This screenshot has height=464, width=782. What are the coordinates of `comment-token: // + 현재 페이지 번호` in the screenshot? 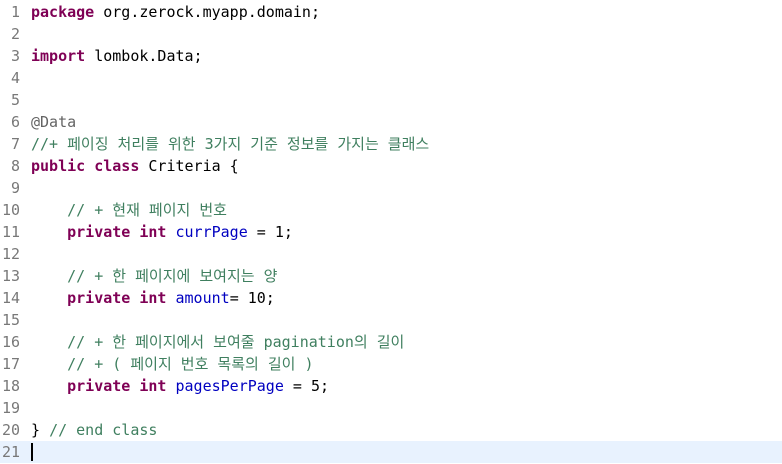 It's located at (147, 210).